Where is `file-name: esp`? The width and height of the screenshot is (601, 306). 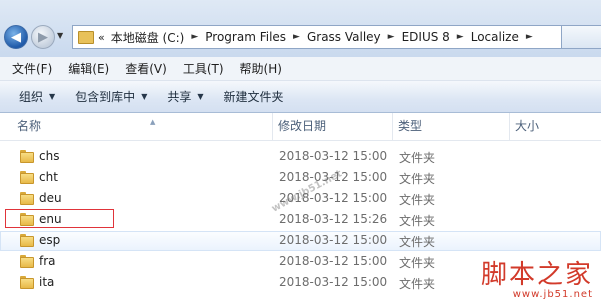 file-name: esp is located at coordinates (50, 240).